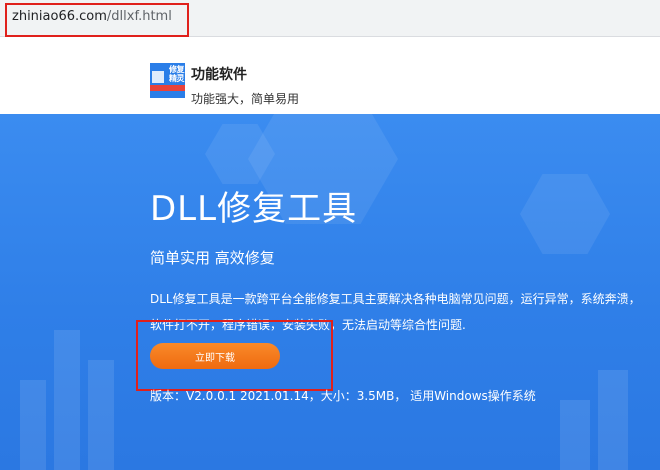  What do you see at coordinates (330, 18) in the screenshot?
I see `browser-address-bar: zhiniao66.com/dllxf.html` at bounding box center [330, 18].